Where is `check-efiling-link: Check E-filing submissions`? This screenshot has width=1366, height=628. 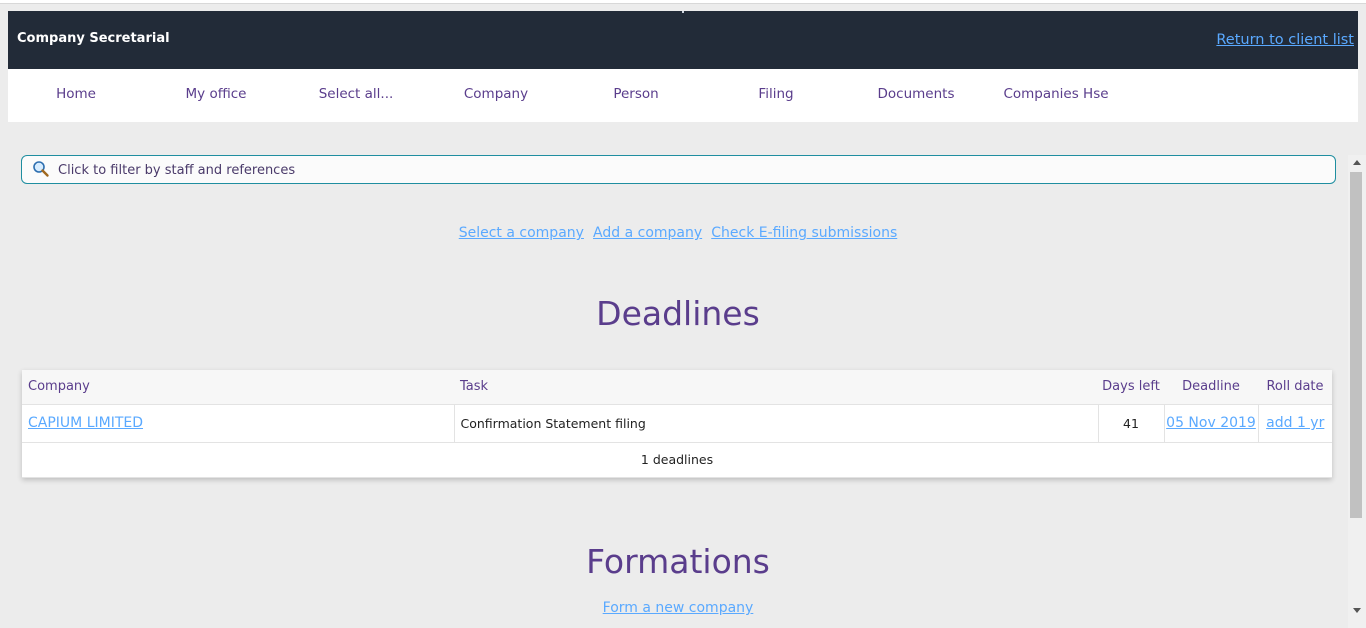 check-efiling-link: Check E-filing submissions is located at coordinates (804, 233).